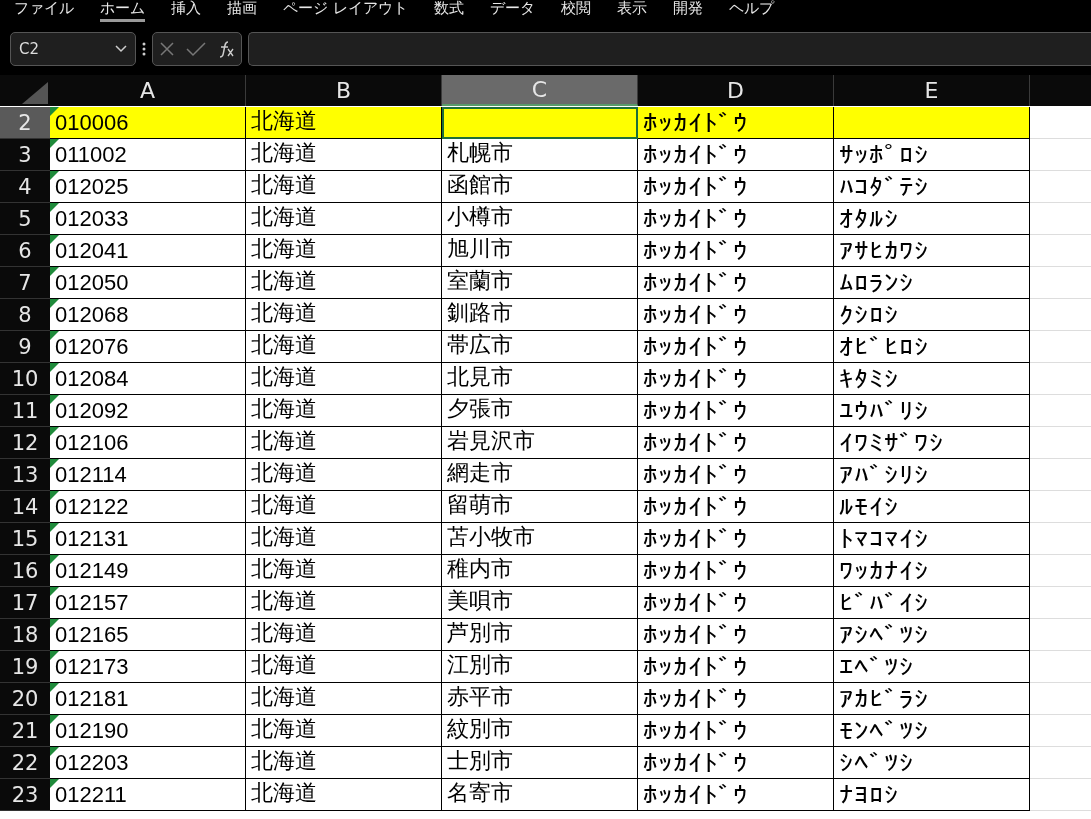 The image size is (1091, 819). I want to click on table-cell: ｲﾜﾐｻﾞﾜｼ, so click(932, 443).